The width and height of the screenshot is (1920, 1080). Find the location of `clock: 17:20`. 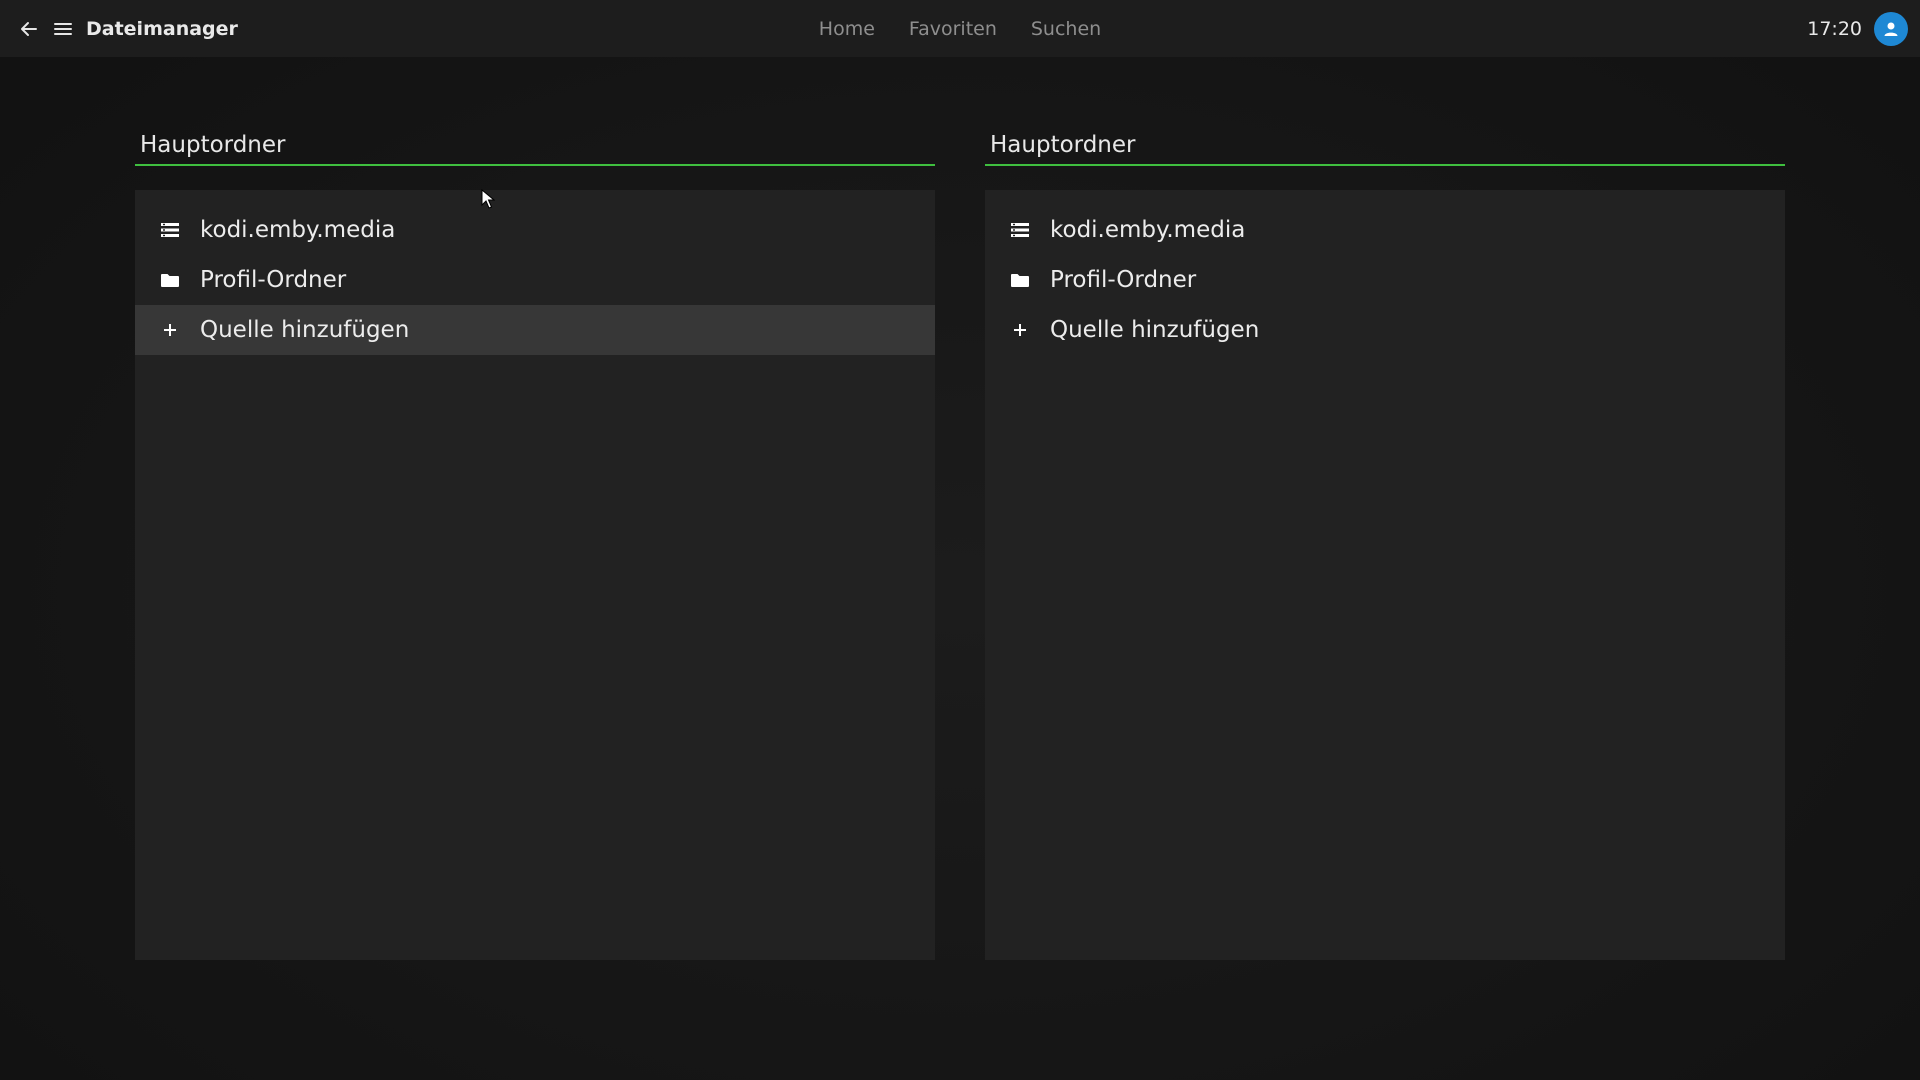

clock: 17:20 is located at coordinates (1834, 28).